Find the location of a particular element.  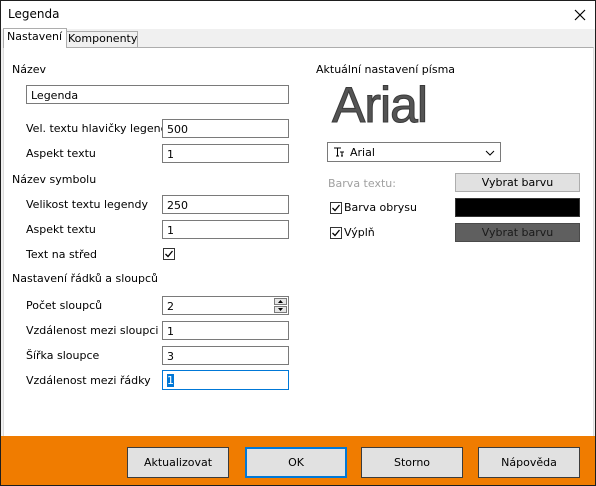

row-gap-label: Vzdálenost mezi řádky is located at coordinates (88, 380).